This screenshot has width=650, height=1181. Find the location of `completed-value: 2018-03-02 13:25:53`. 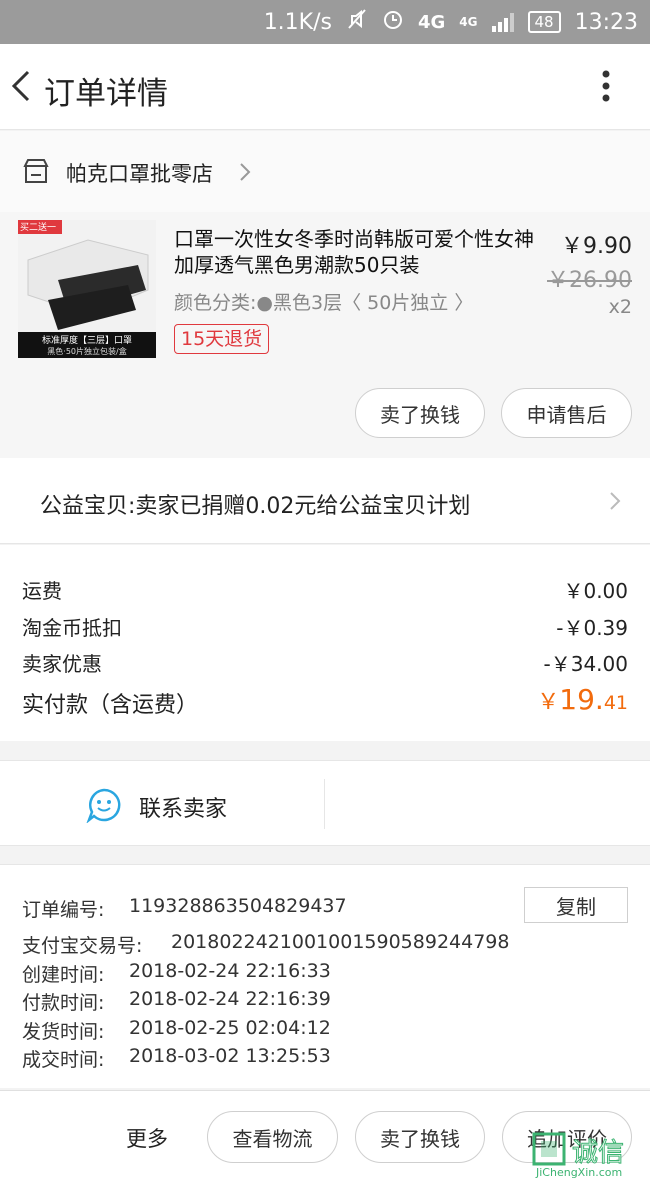

completed-value: 2018-03-02 13:25:53 is located at coordinates (230, 1056).